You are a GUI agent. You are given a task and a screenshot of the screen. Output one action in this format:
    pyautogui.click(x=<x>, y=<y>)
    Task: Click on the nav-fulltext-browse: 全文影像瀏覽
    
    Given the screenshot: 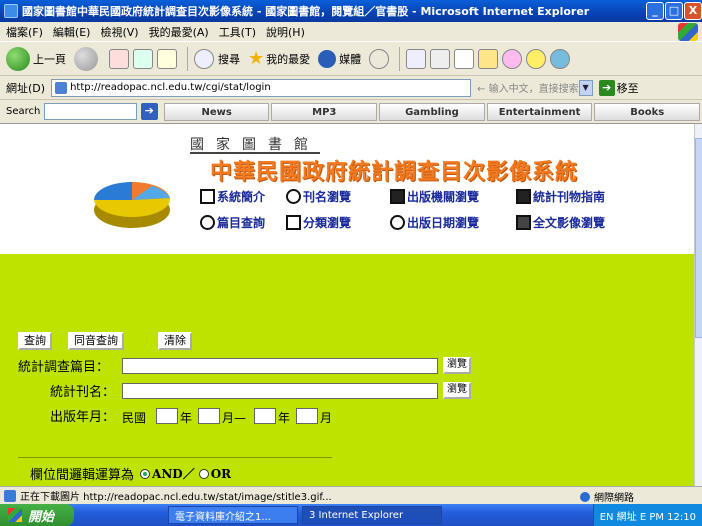 What is the action you would take?
    pyautogui.click(x=560, y=222)
    